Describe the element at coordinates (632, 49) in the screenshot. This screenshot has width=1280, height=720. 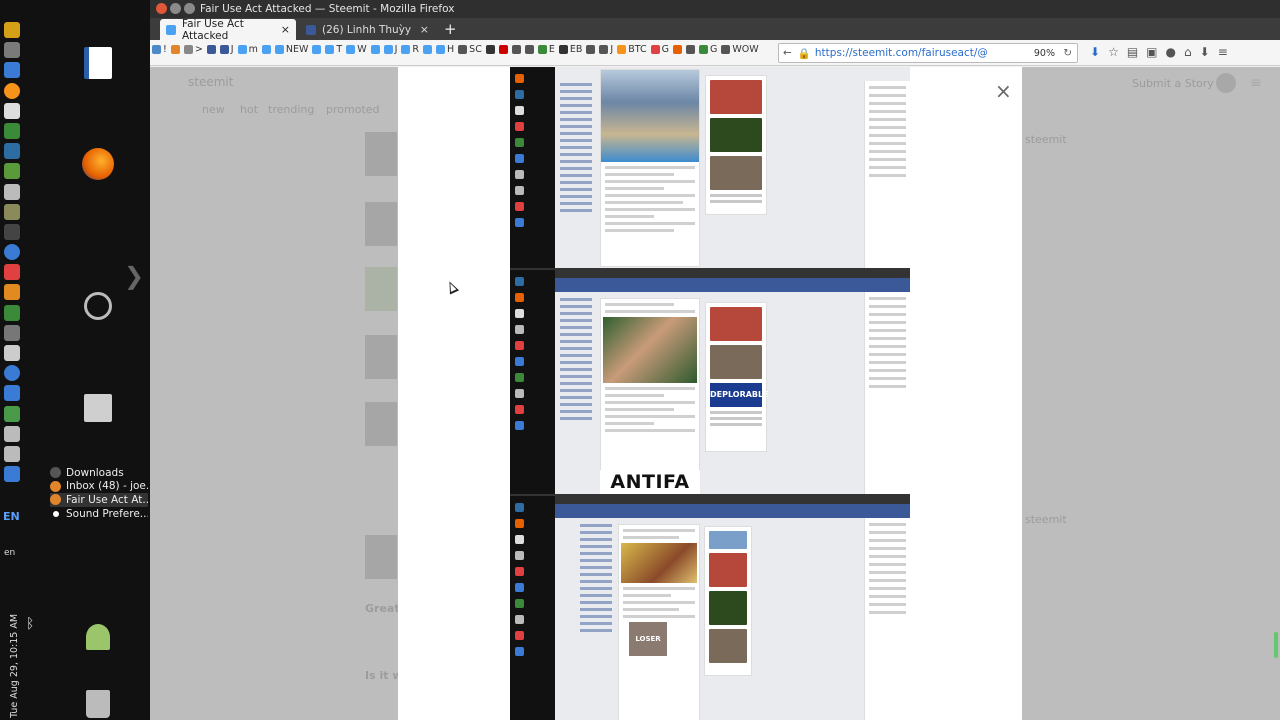
I see `bookmark-item: BTC` at that location.